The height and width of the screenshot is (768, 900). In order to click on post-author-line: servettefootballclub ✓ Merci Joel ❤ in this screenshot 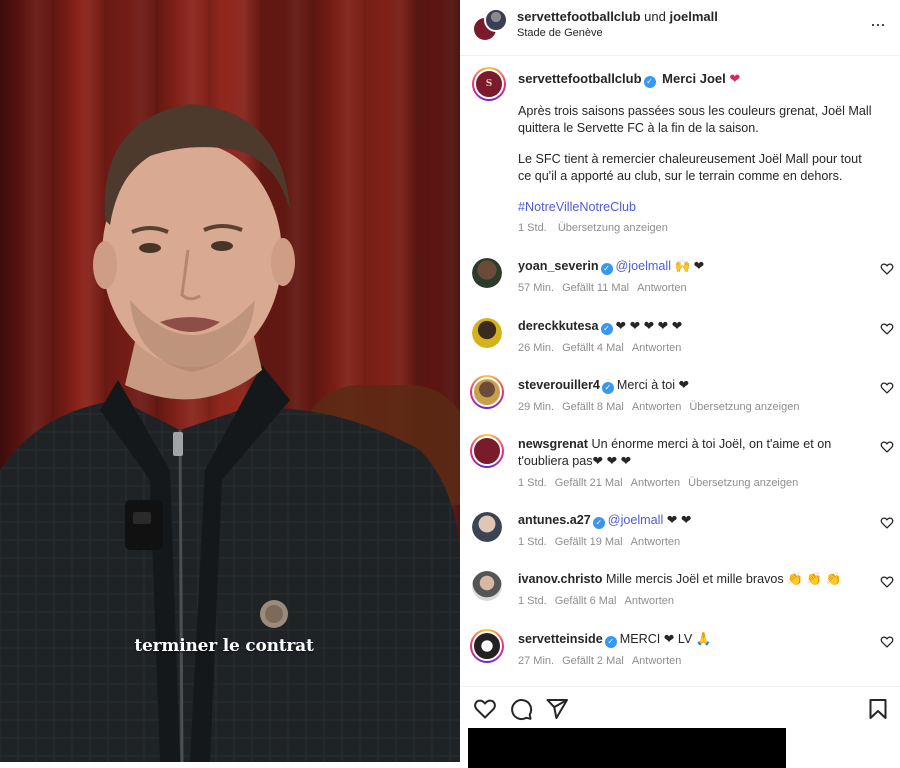, I will do `click(629, 79)`.